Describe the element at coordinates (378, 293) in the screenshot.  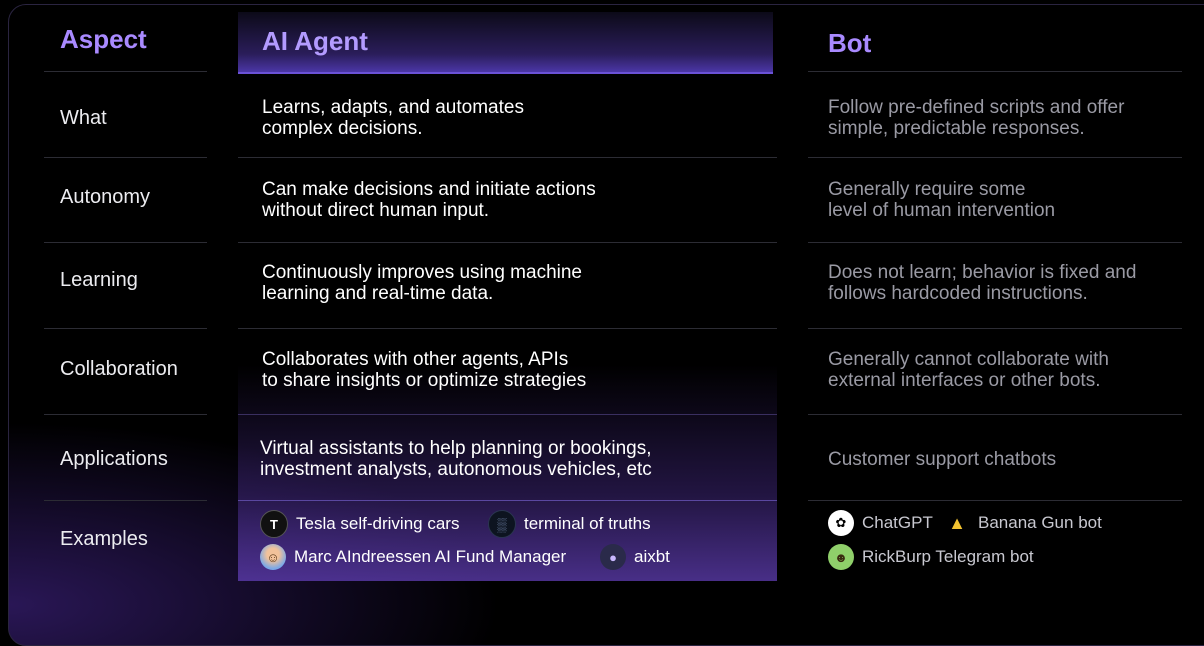
I see `cell-line: learning and real-time data.` at that location.